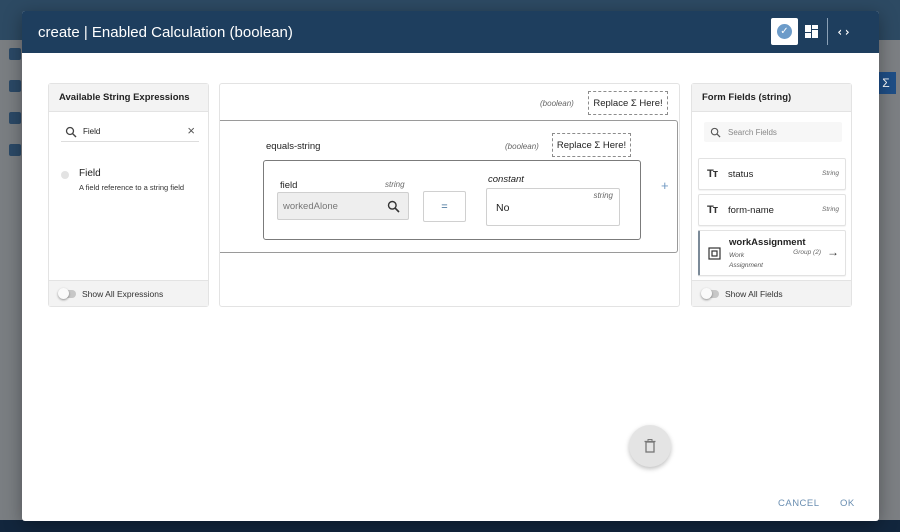 The image size is (900, 532). Describe the element at coordinates (847, 503) in the screenshot. I see `ok-button: OK` at that location.